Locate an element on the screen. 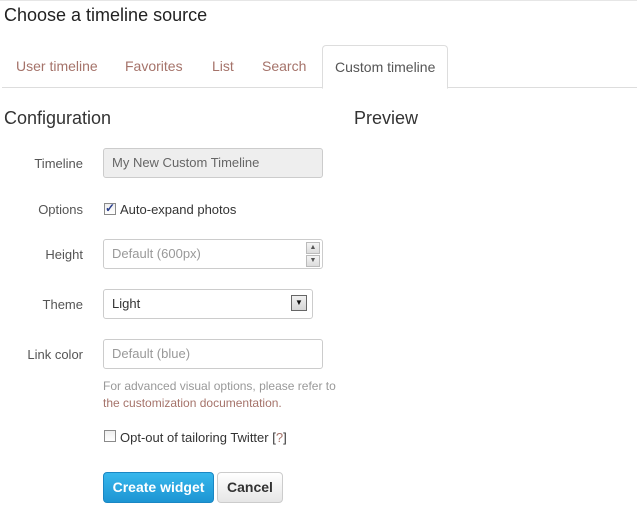 This screenshot has height=517, width=637. opt-out-checkbox is located at coordinates (110, 436).